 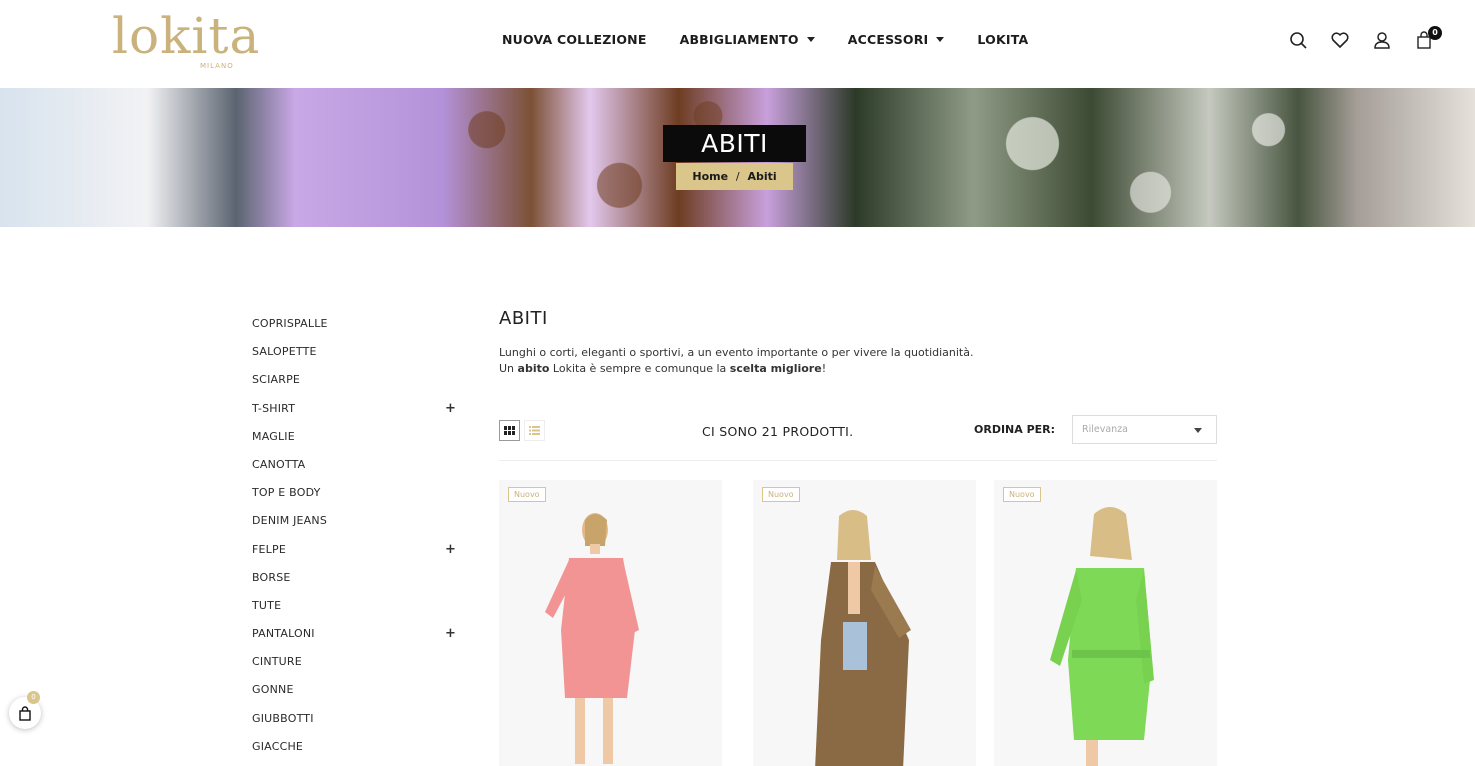 I want to click on grid-view-button, so click(x=509, y=430).